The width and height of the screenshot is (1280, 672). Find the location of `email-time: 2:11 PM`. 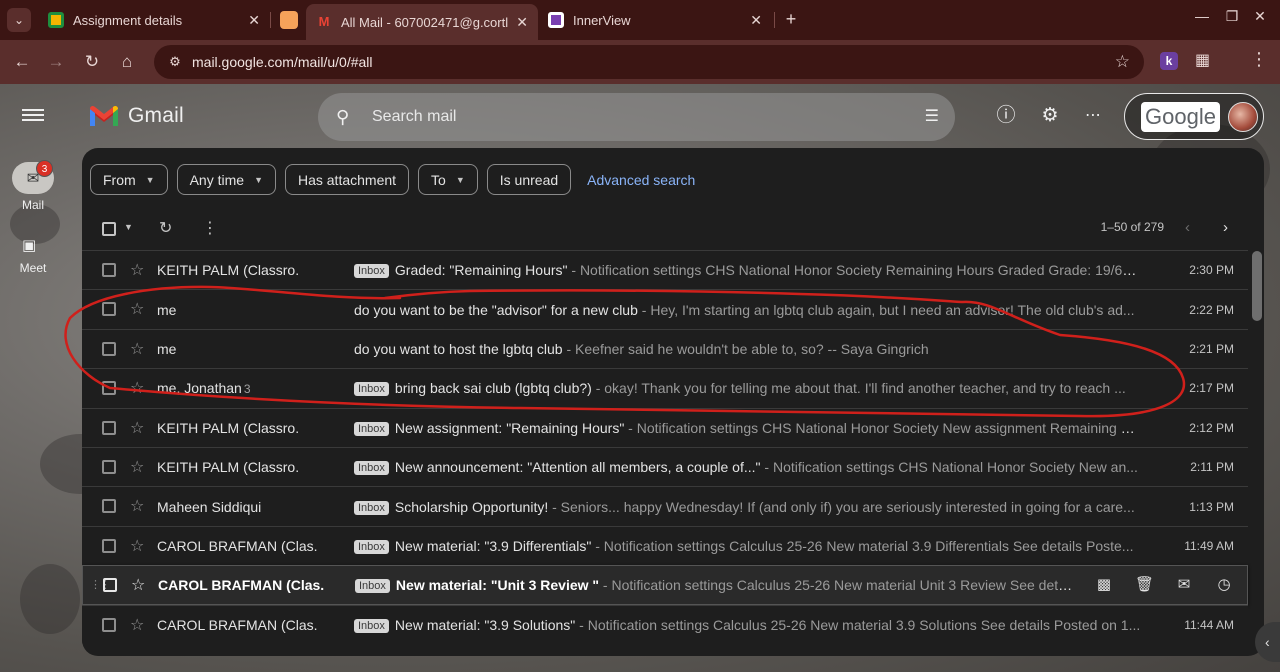

email-time: 2:11 PM is located at coordinates (1212, 467).